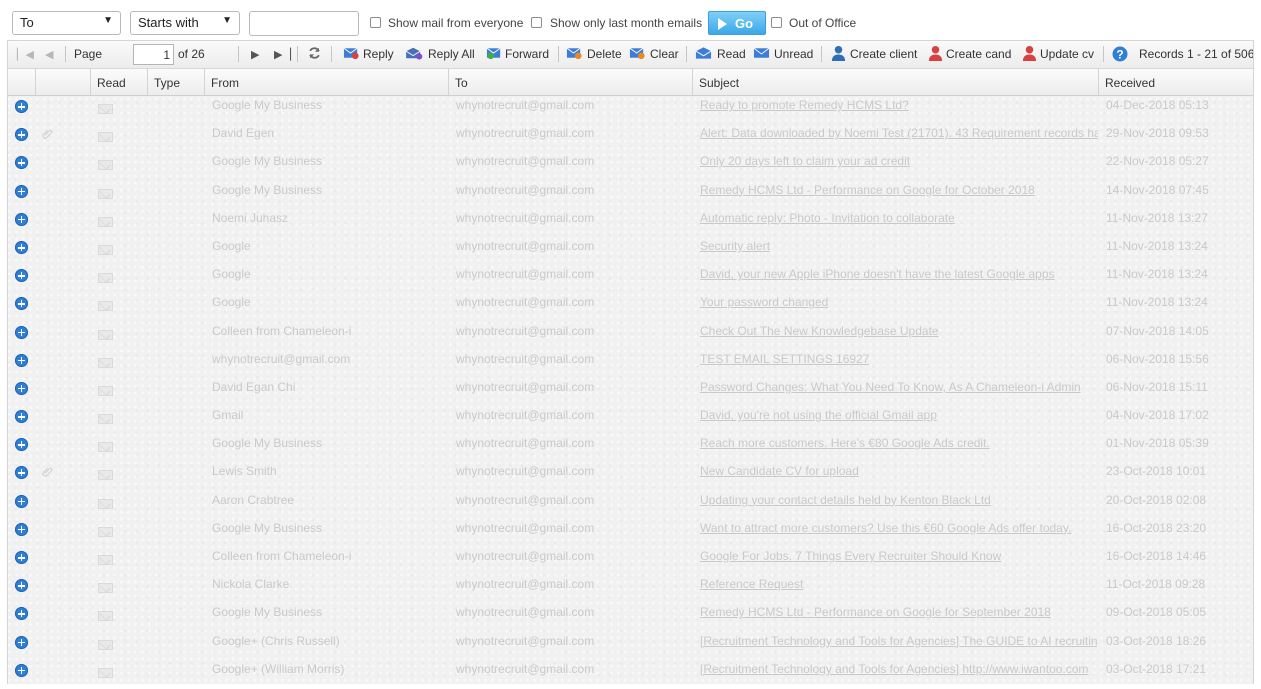  I want to click on clear-button: Clear, so click(664, 54).